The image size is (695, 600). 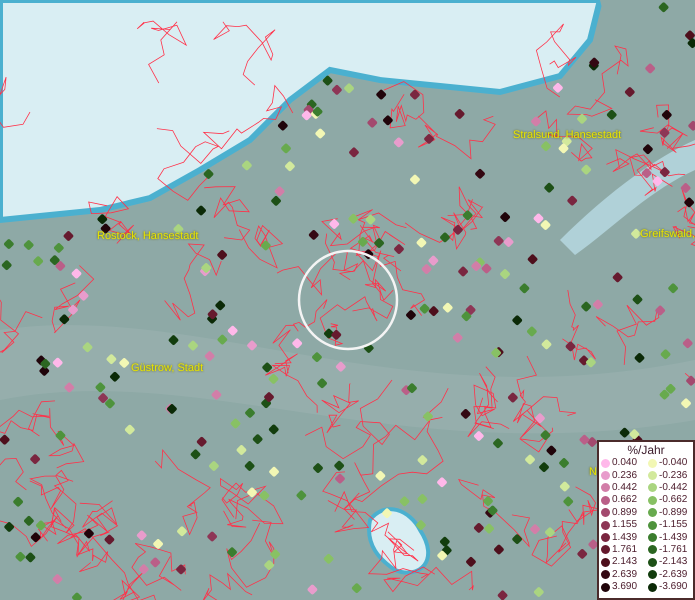 What do you see at coordinates (673, 587) in the screenshot?
I see `legend-value: -3.690` at bounding box center [673, 587].